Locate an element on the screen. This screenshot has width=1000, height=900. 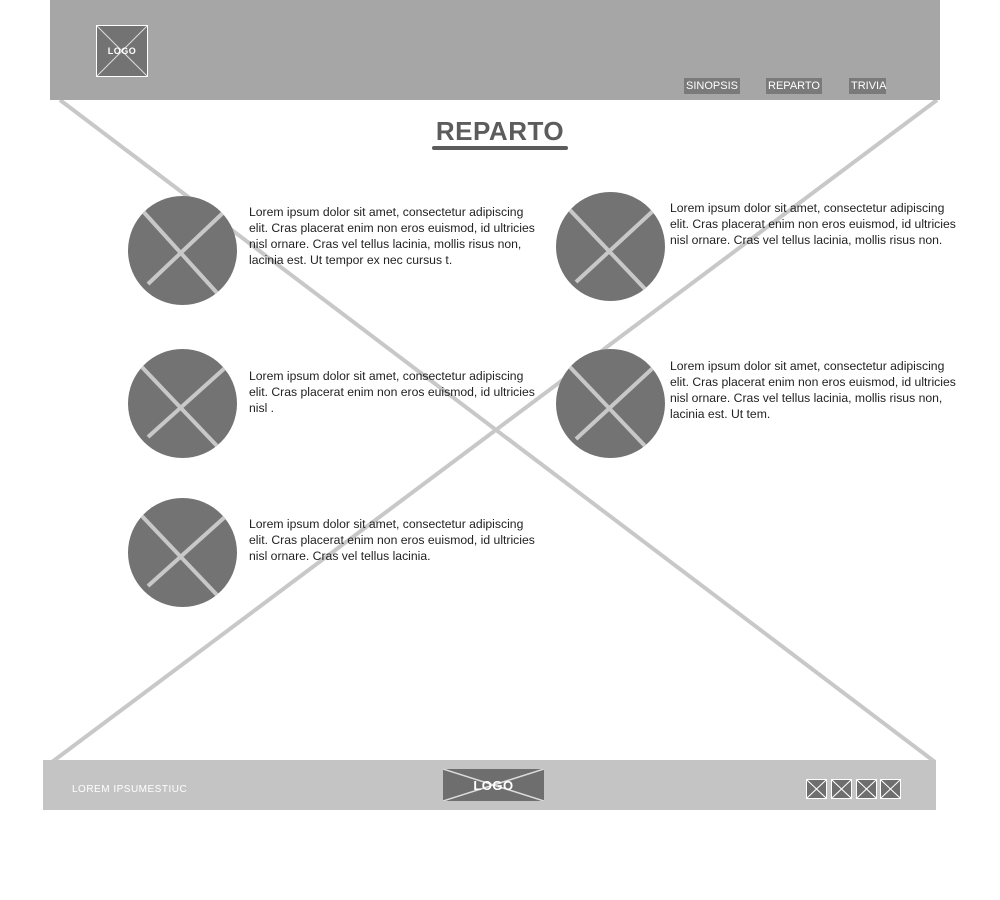
header-logo: LOGO is located at coordinates (122, 51).